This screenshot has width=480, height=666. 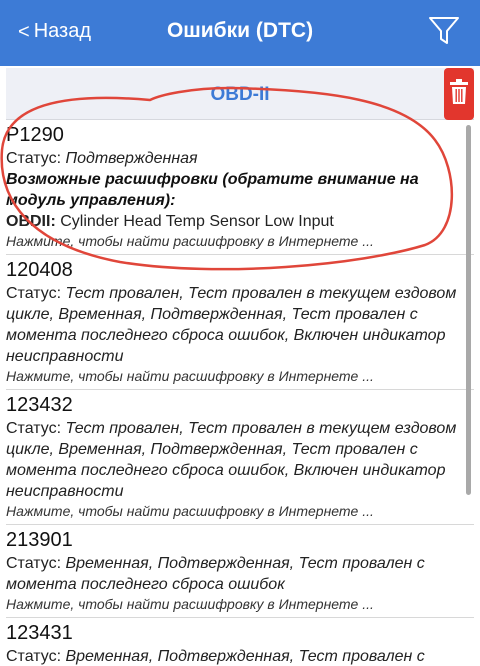 I want to click on trash-icon, so click(x=459, y=94).